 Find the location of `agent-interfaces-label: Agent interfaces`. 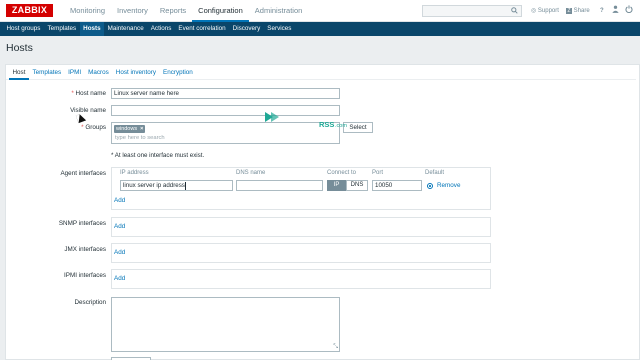

agent-interfaces-label: Agent interfaces is located at coordinates (83, 173).